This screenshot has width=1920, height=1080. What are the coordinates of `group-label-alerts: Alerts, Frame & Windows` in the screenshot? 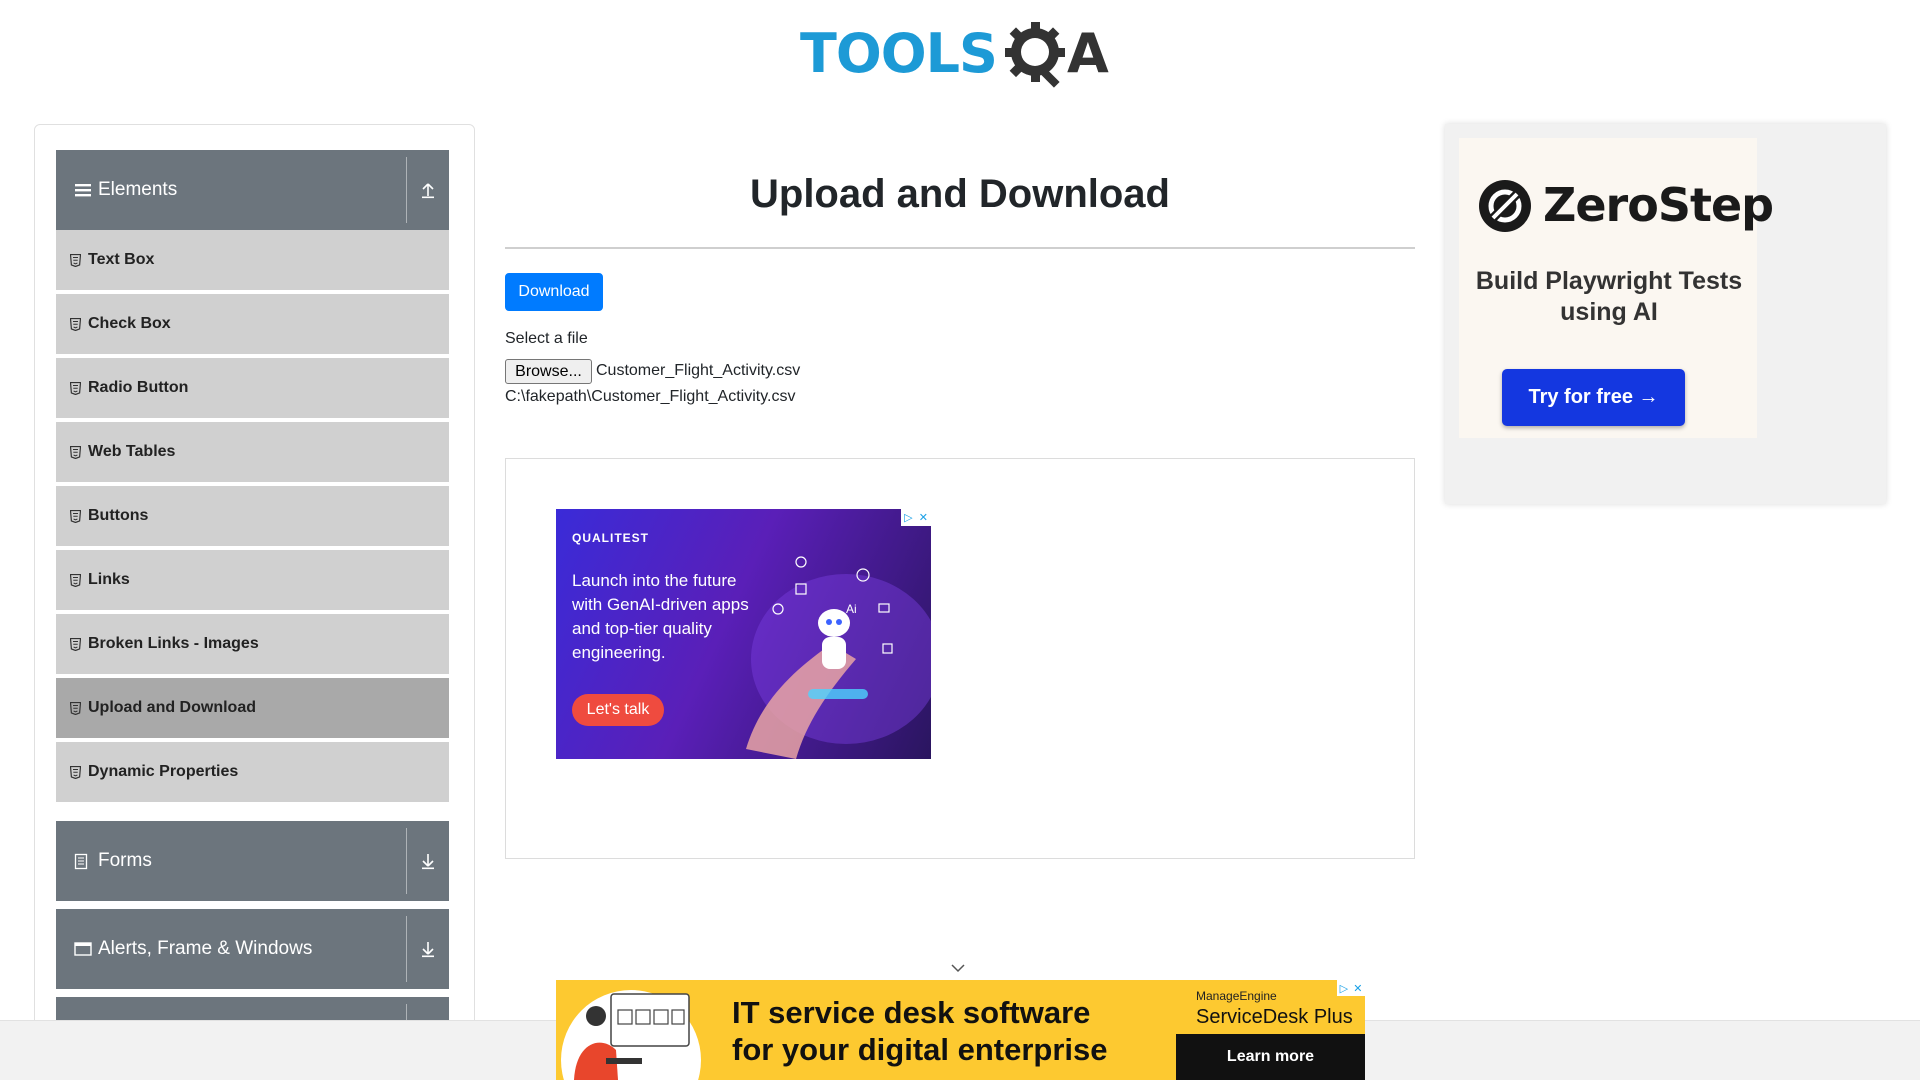 It's located at (205, 948).